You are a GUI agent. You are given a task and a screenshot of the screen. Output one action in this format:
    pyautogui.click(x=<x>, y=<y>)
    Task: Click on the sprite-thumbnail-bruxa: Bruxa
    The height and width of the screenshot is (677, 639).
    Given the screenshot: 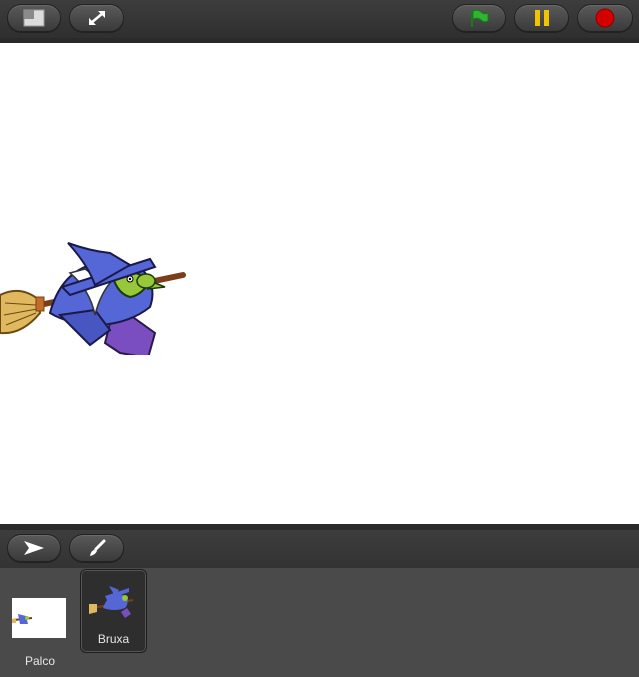 What is the action you would take?
    pyautogui.click(x=113, y=611)
    